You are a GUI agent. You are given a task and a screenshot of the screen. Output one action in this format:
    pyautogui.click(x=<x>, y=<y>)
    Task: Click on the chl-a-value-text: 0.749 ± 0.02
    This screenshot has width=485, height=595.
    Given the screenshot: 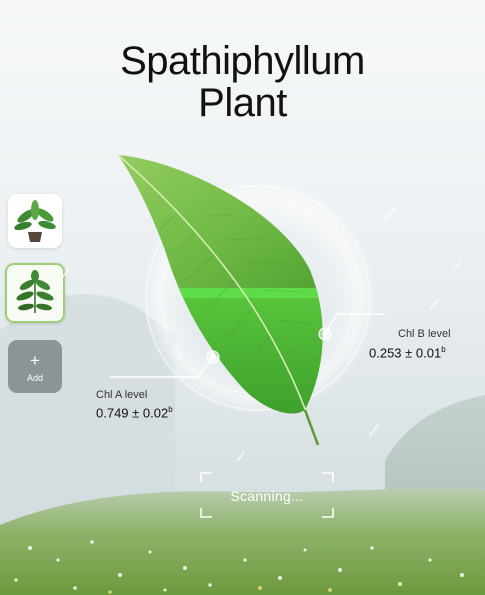 What is the action you would take?
    pyautogui.click(x=132, y=413)
    